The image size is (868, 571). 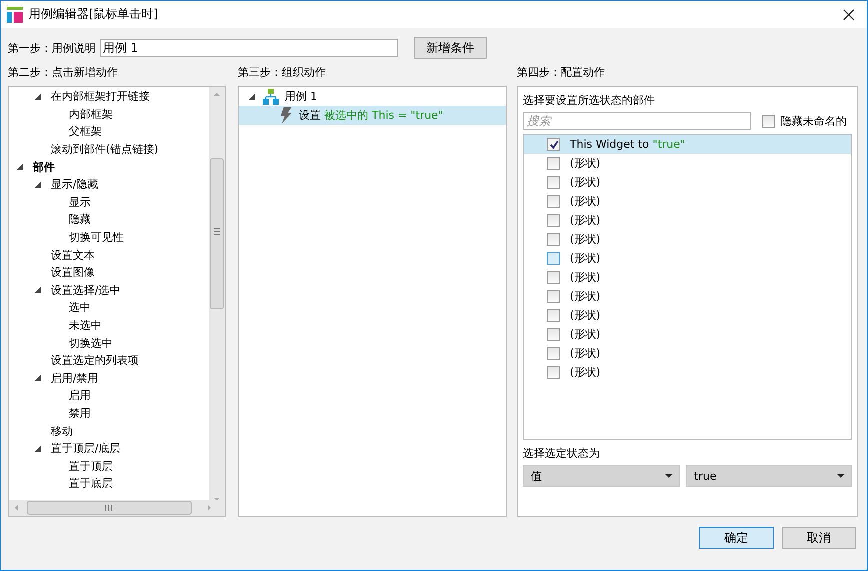 What do you see at coordinates (819, 538) in the screenshot?
I see `cancel-button: 取消` at bounding box center [819, 538].